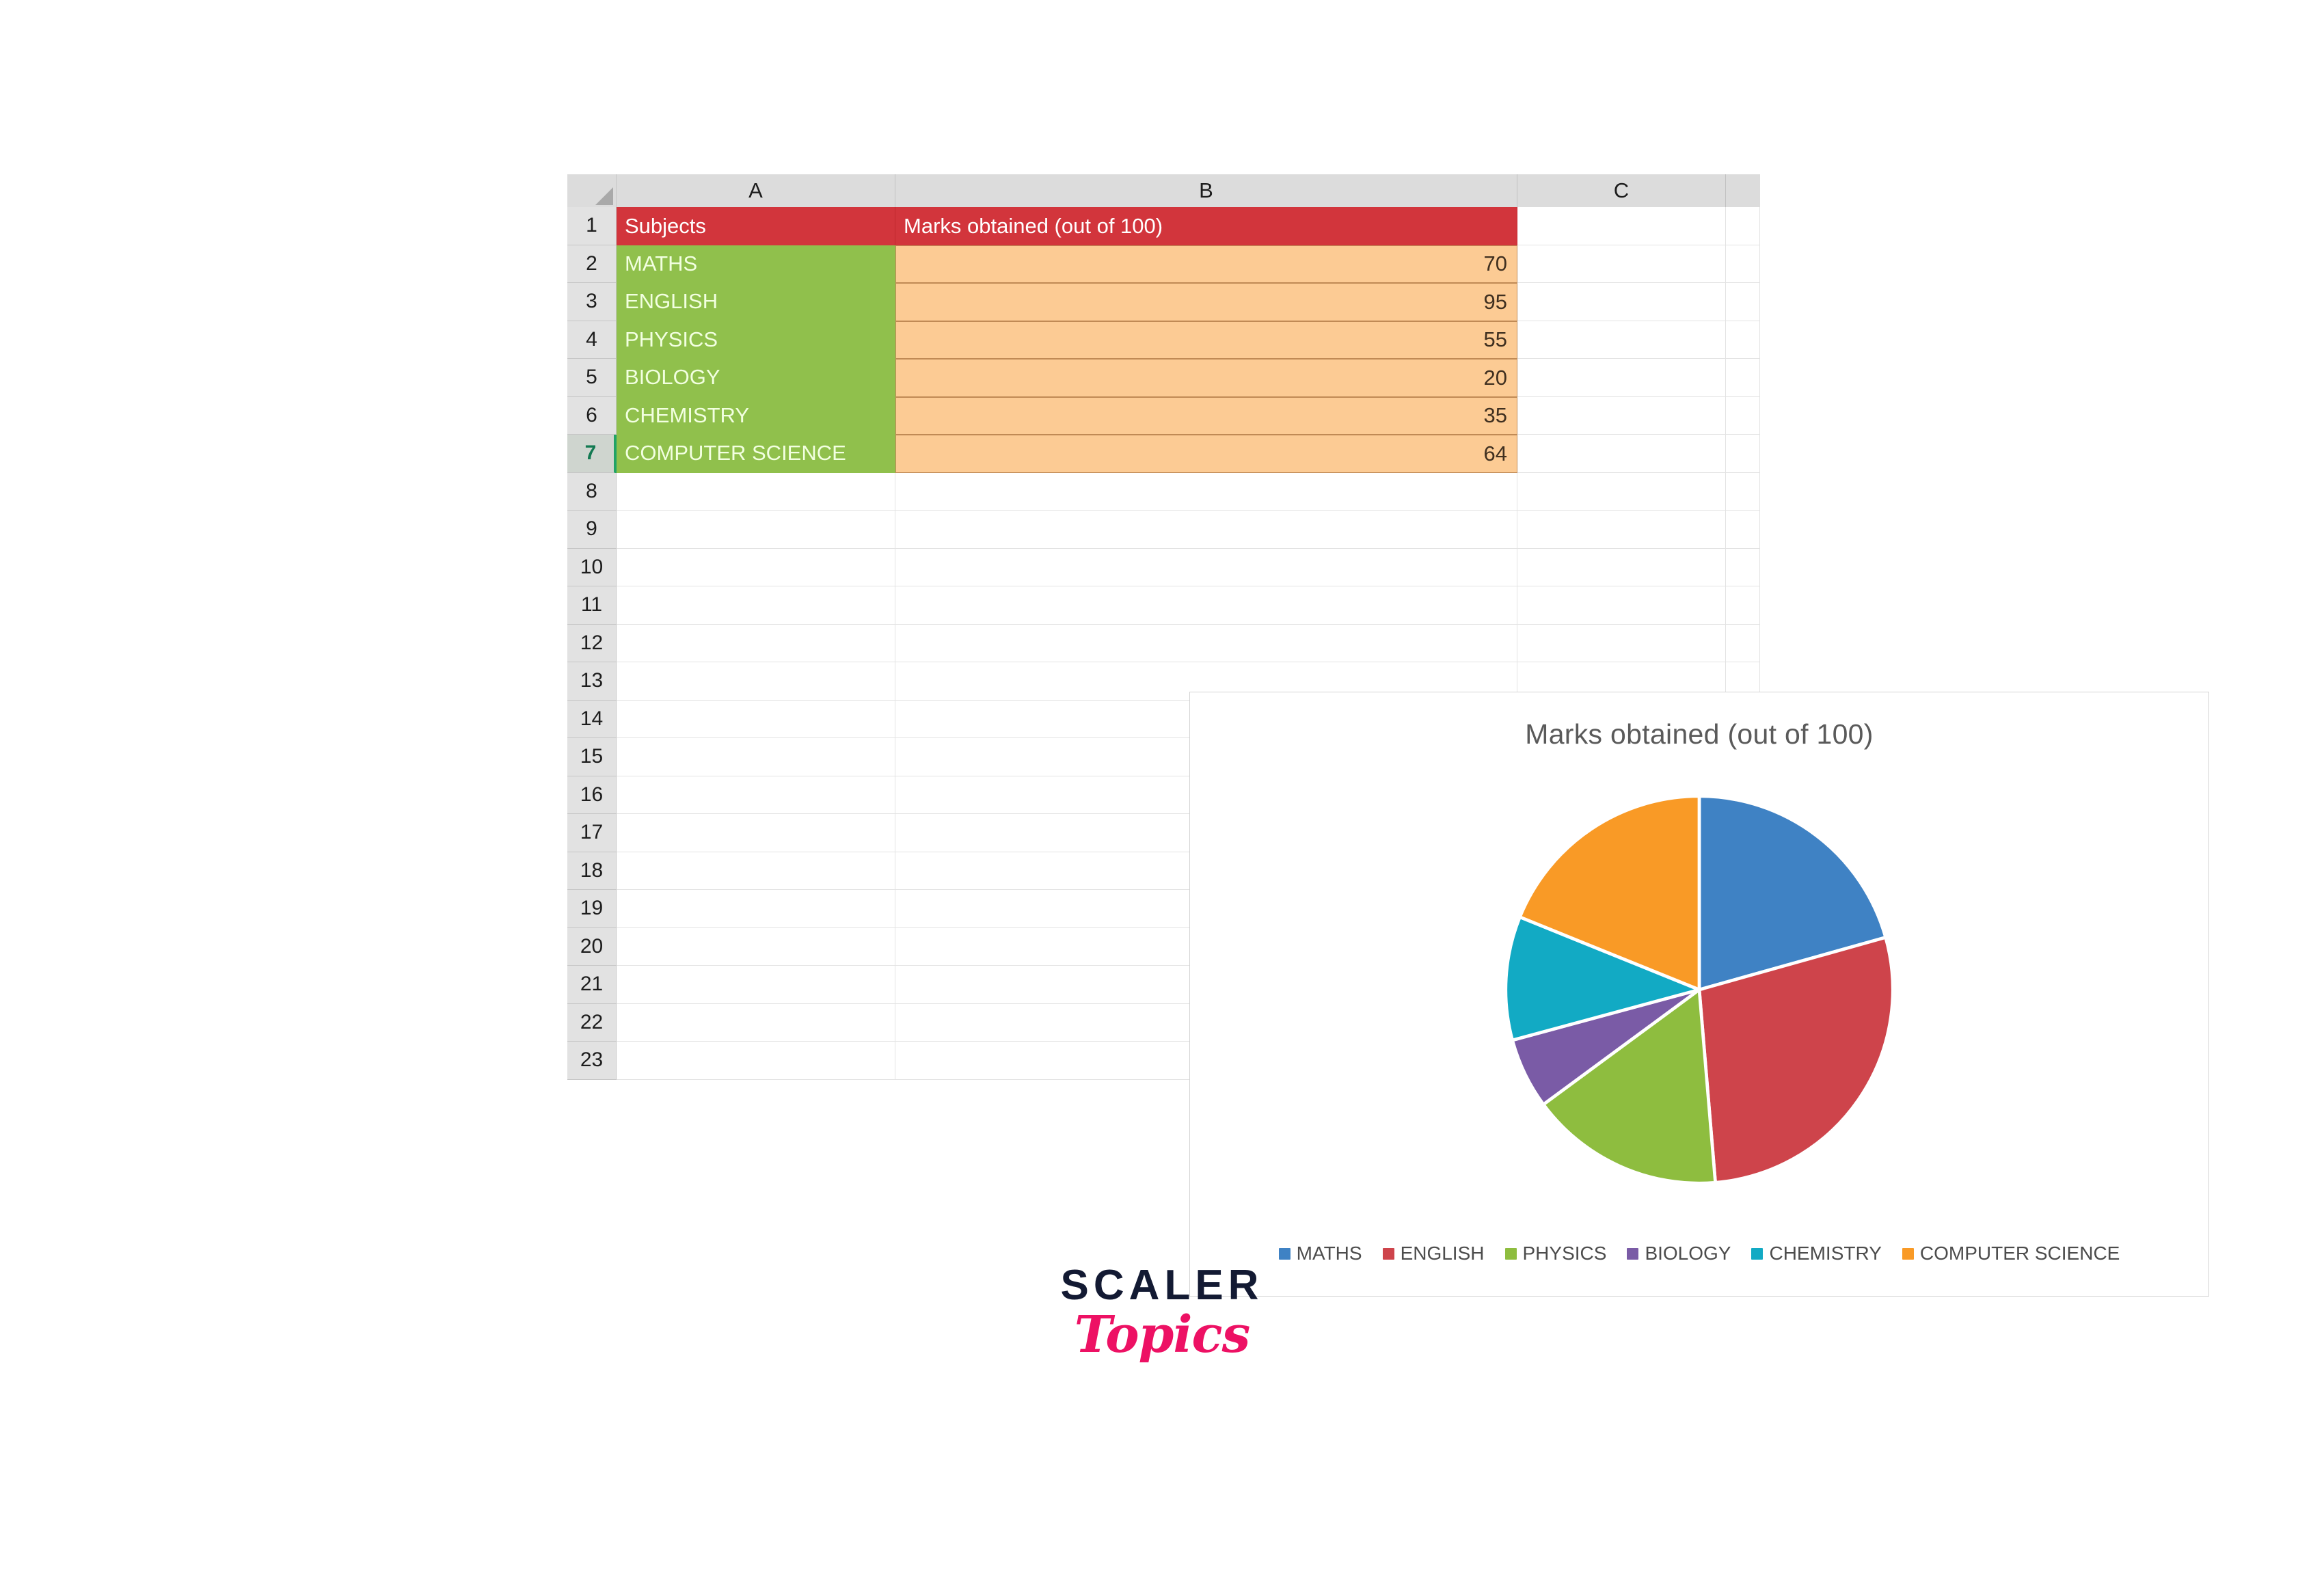 Image resolution: width=2324 pixels, height=1572 pixels. Describe the element at coordinates (592, 946) in the screenshot. I see `row-header-20: 20` at that location.